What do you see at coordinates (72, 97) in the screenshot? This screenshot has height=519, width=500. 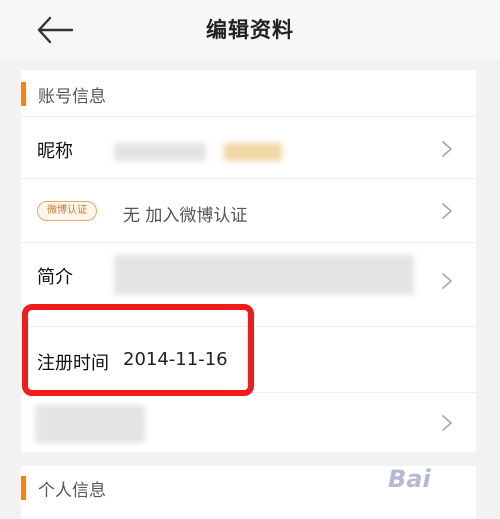 I see `section-title: 账号信息` at bounding box center [72, 97].